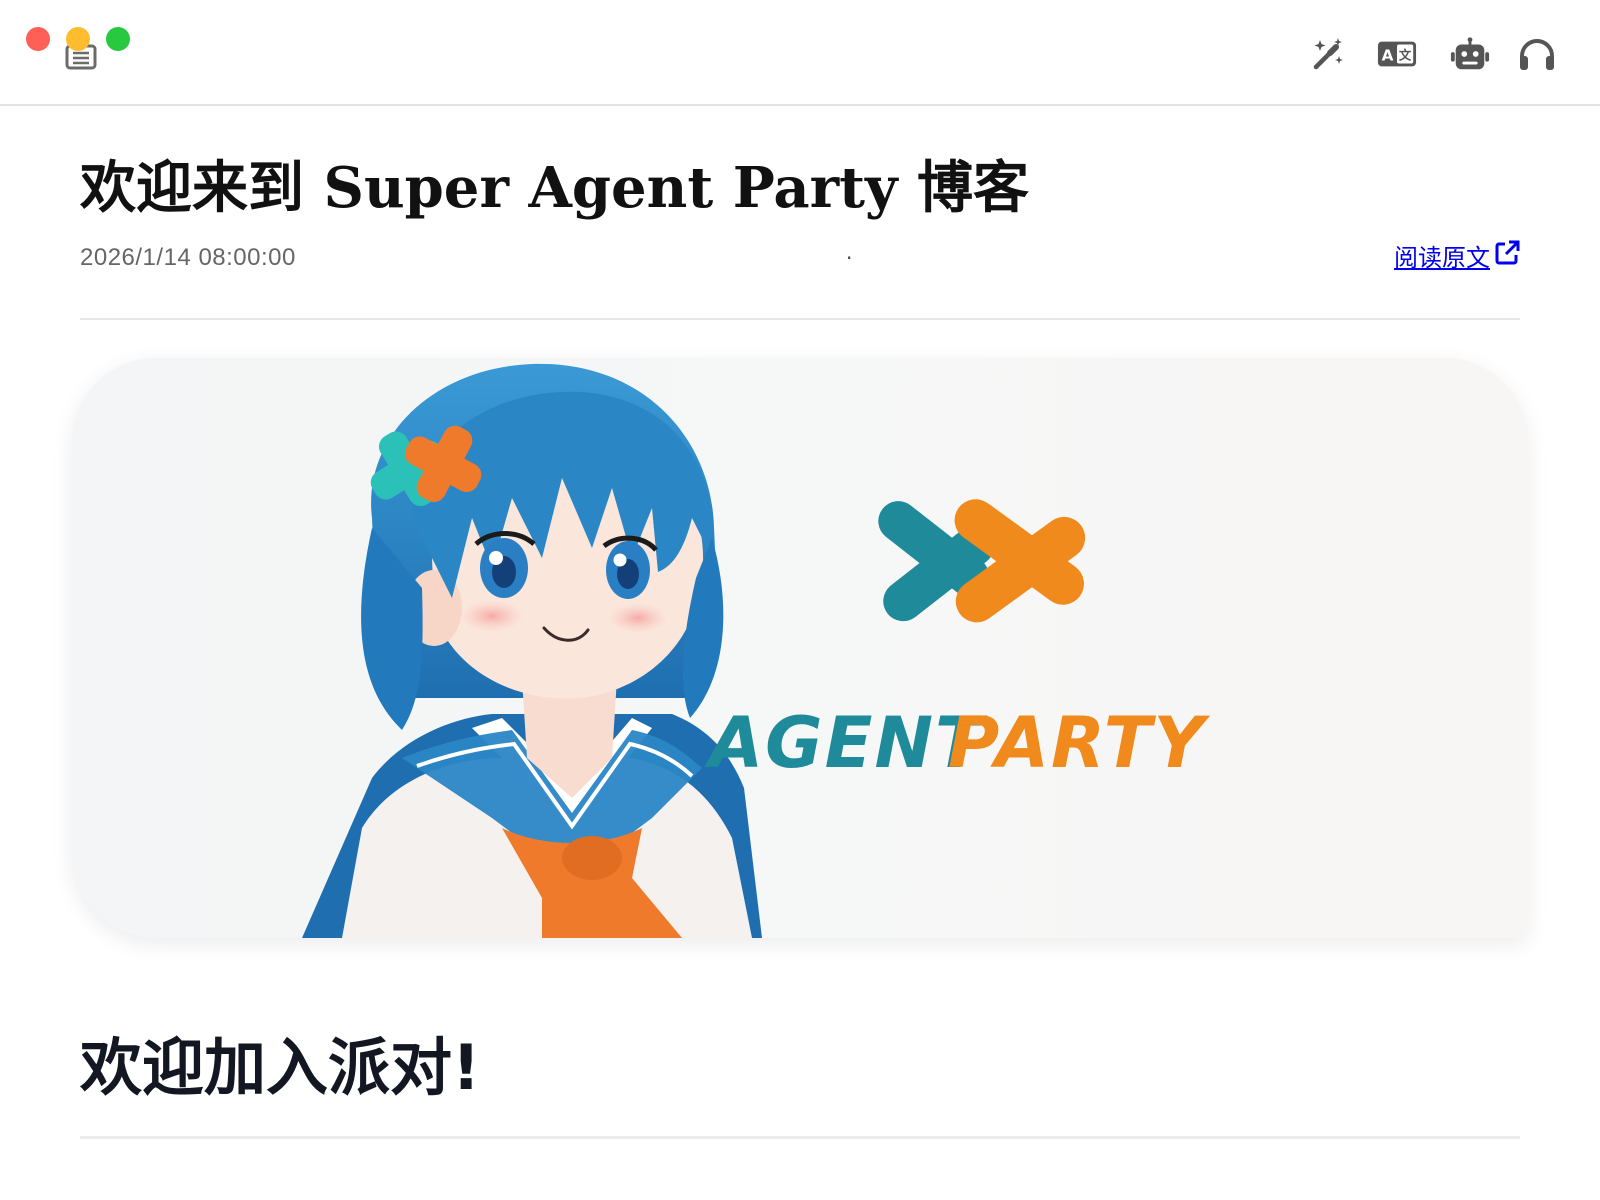  Describe the element at coordinates (800, 319) in the screenshot. I see `header-divider` at that location.